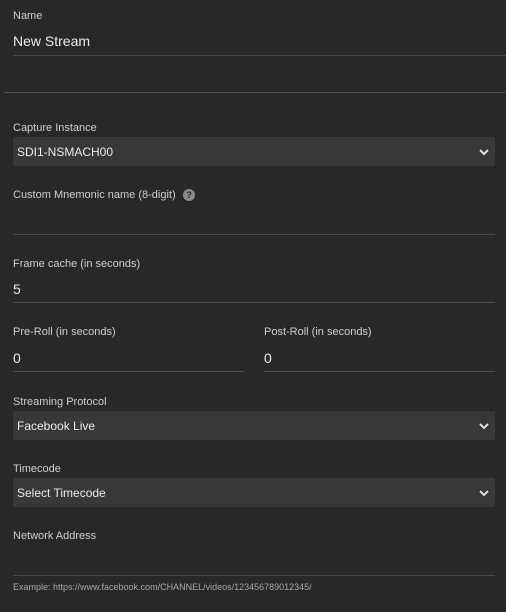 This screenshot has width=506, height=612. I want to click on capture-instance-label: Capture Instance, so click(55, 128).